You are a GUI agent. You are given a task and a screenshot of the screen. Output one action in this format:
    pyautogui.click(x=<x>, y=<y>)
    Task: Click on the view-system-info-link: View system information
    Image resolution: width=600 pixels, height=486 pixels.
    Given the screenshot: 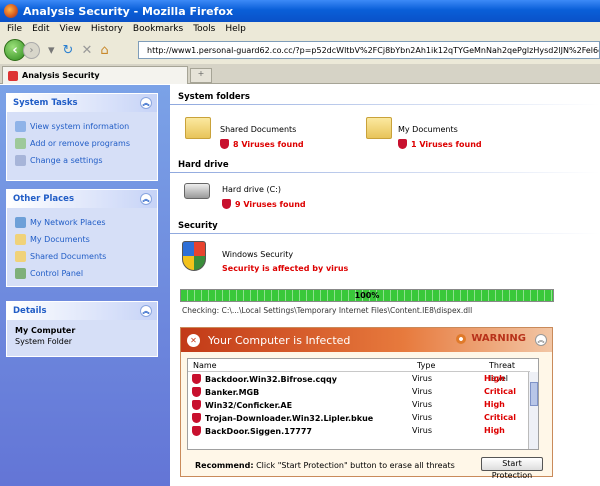 What is the action you would take?
    pyautogui.click(x=82, y=126)
    